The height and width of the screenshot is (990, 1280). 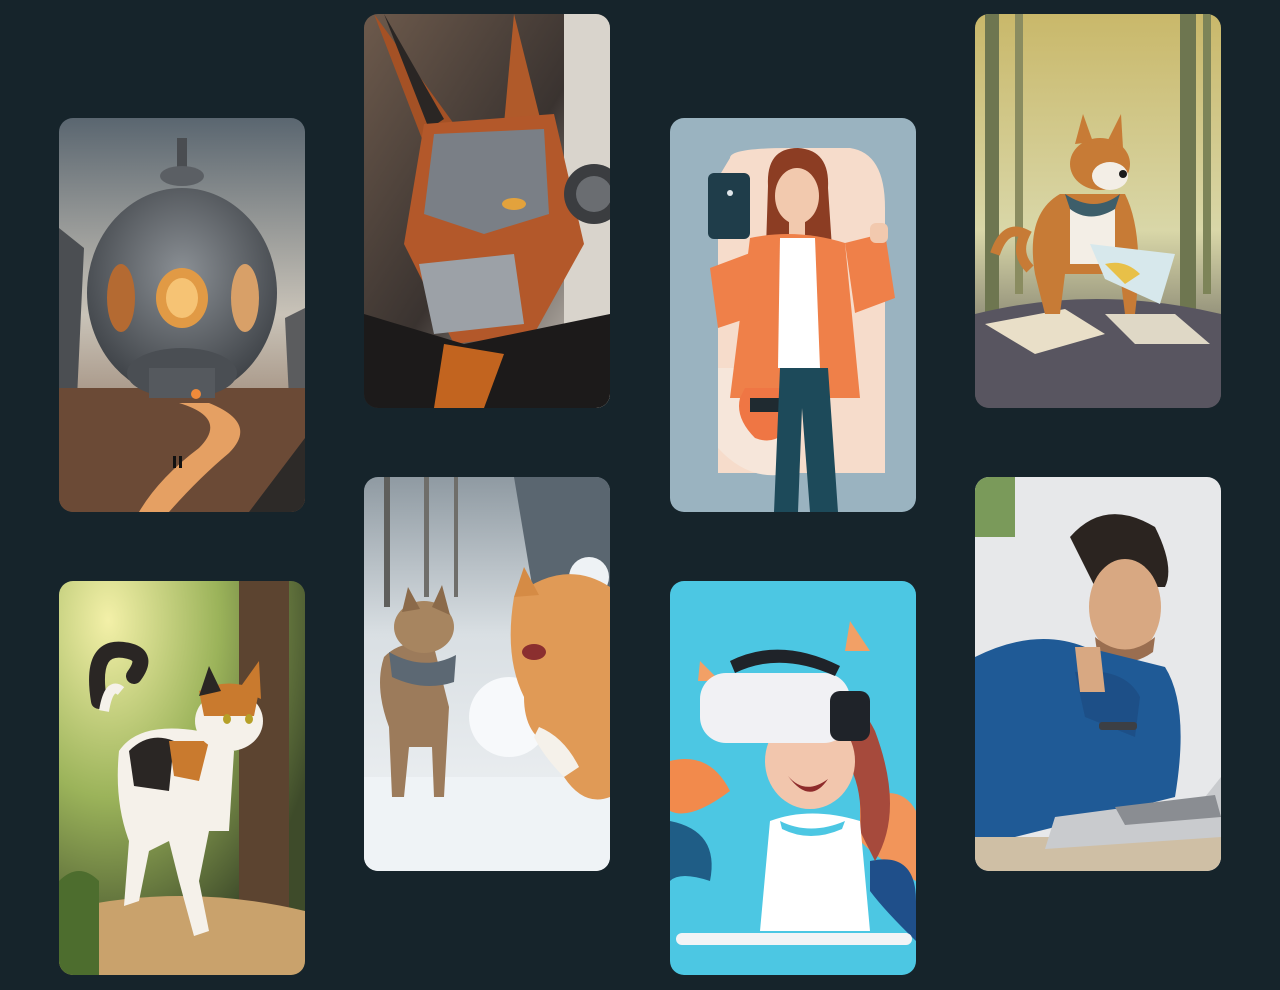 I want to click on gallery-card-scifi-dome, so click(x=182, y=315).